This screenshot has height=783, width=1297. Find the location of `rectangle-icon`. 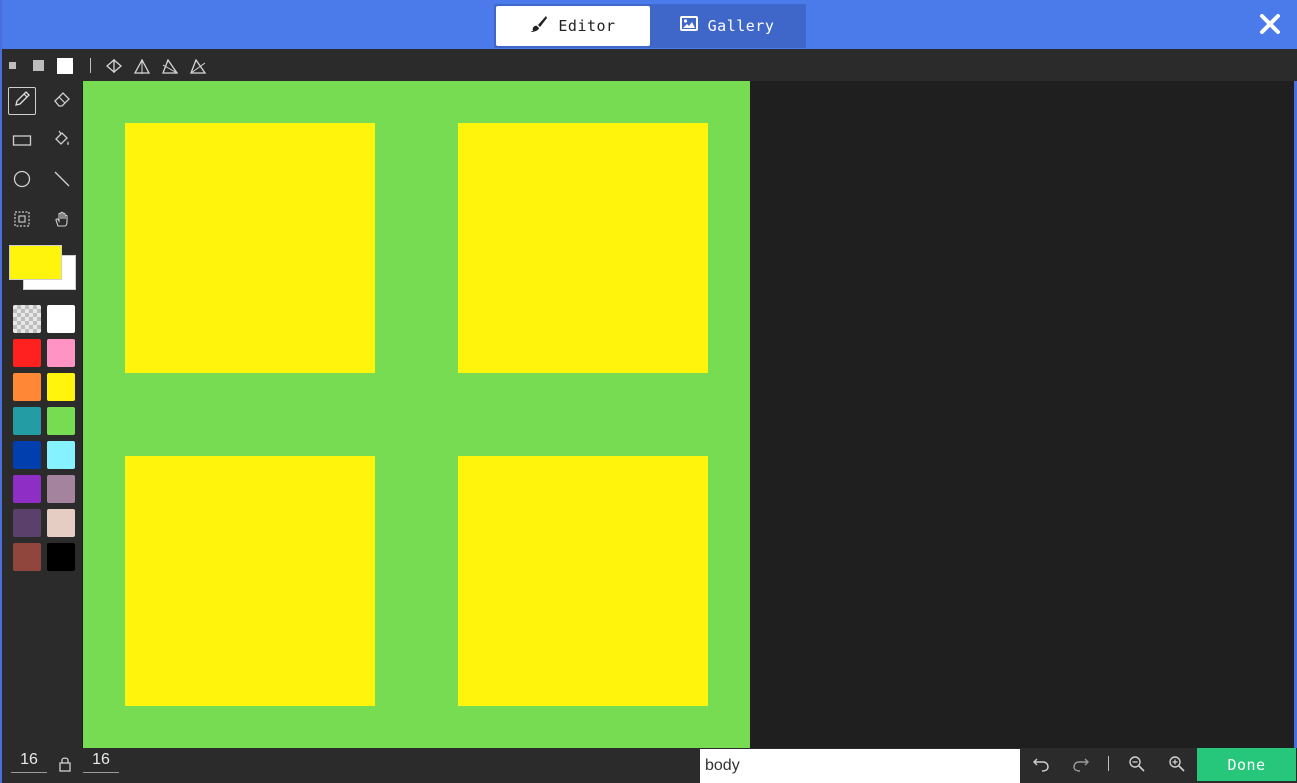

rectangle-icon is located at coordinates (22, 141).